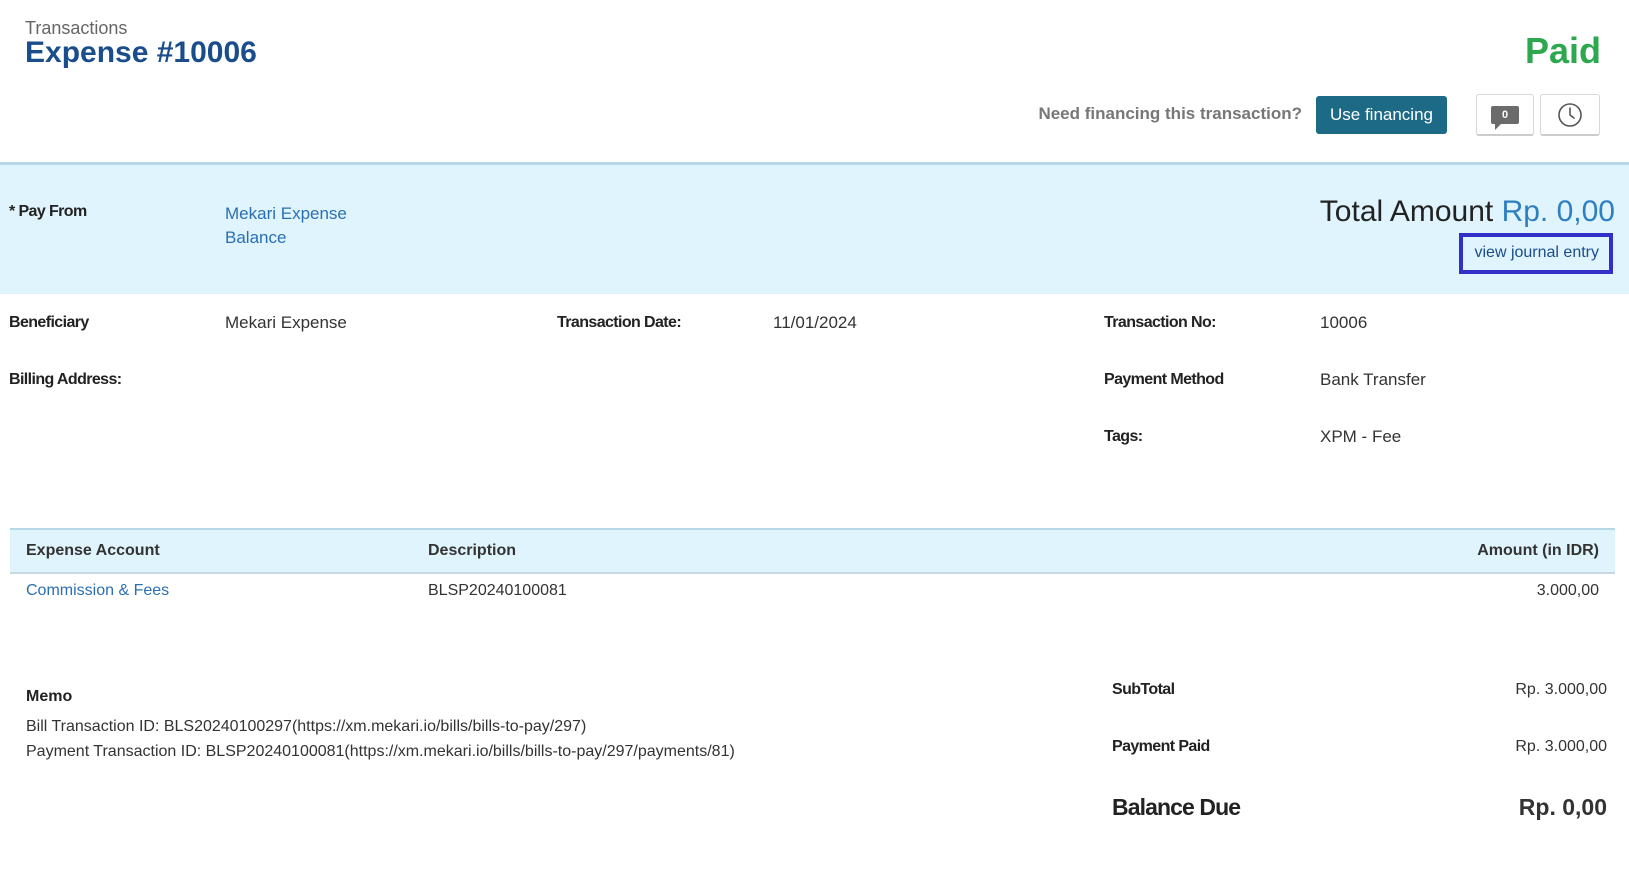 The image size is (1629, 889). What do you see at coordinates (1143, 689) in the screenshot?
I see `subtotal-label: SubTotal` at bounding box center [1143, 689].